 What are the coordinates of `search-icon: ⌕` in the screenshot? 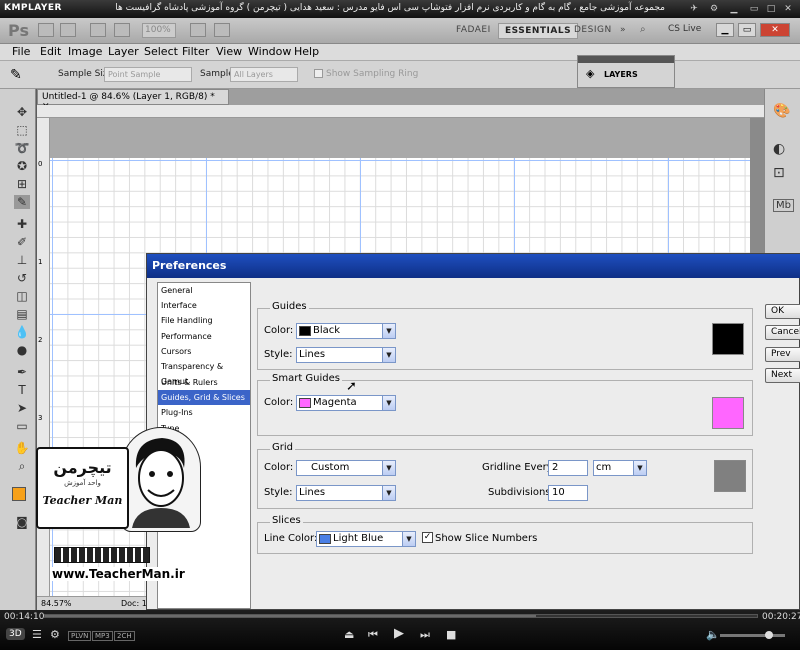 It's located at (643, 29).